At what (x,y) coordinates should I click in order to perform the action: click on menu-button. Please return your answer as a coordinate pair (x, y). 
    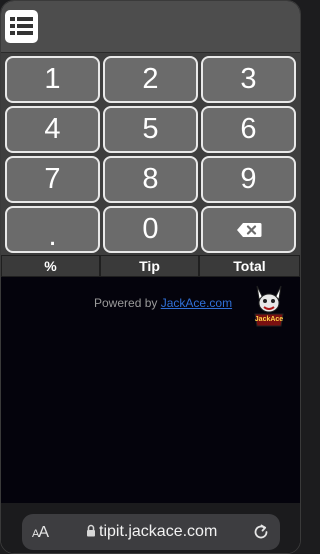
    Looking at the image, I should click on (21, 26).